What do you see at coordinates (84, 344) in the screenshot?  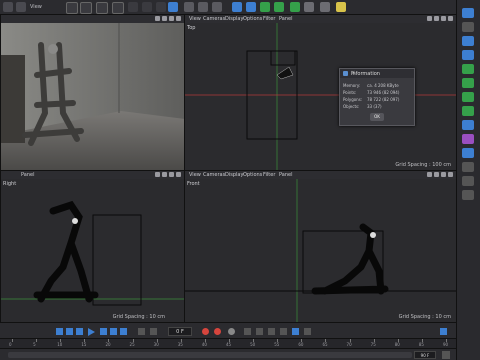 I see `timeline-tick-label: 15` at bounding box center [84, 344].